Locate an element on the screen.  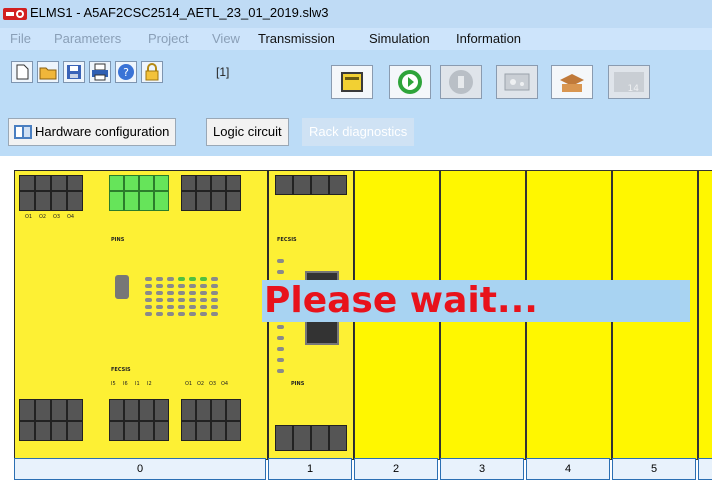
upload-icon is located at coordinates (572, 83).